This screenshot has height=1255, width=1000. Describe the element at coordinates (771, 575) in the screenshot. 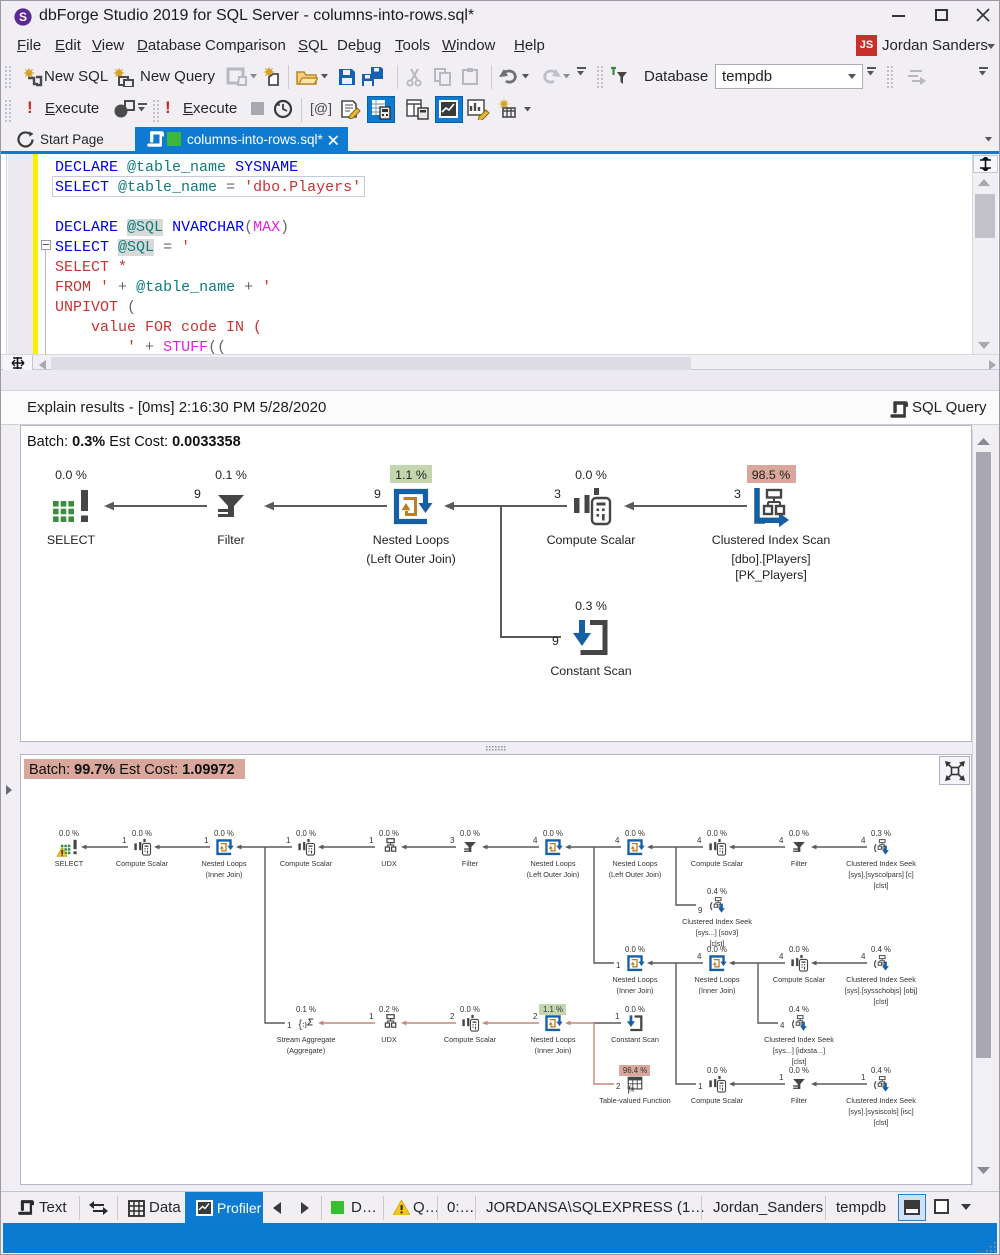

I see `svg-text: [PK_Players]` at that location.